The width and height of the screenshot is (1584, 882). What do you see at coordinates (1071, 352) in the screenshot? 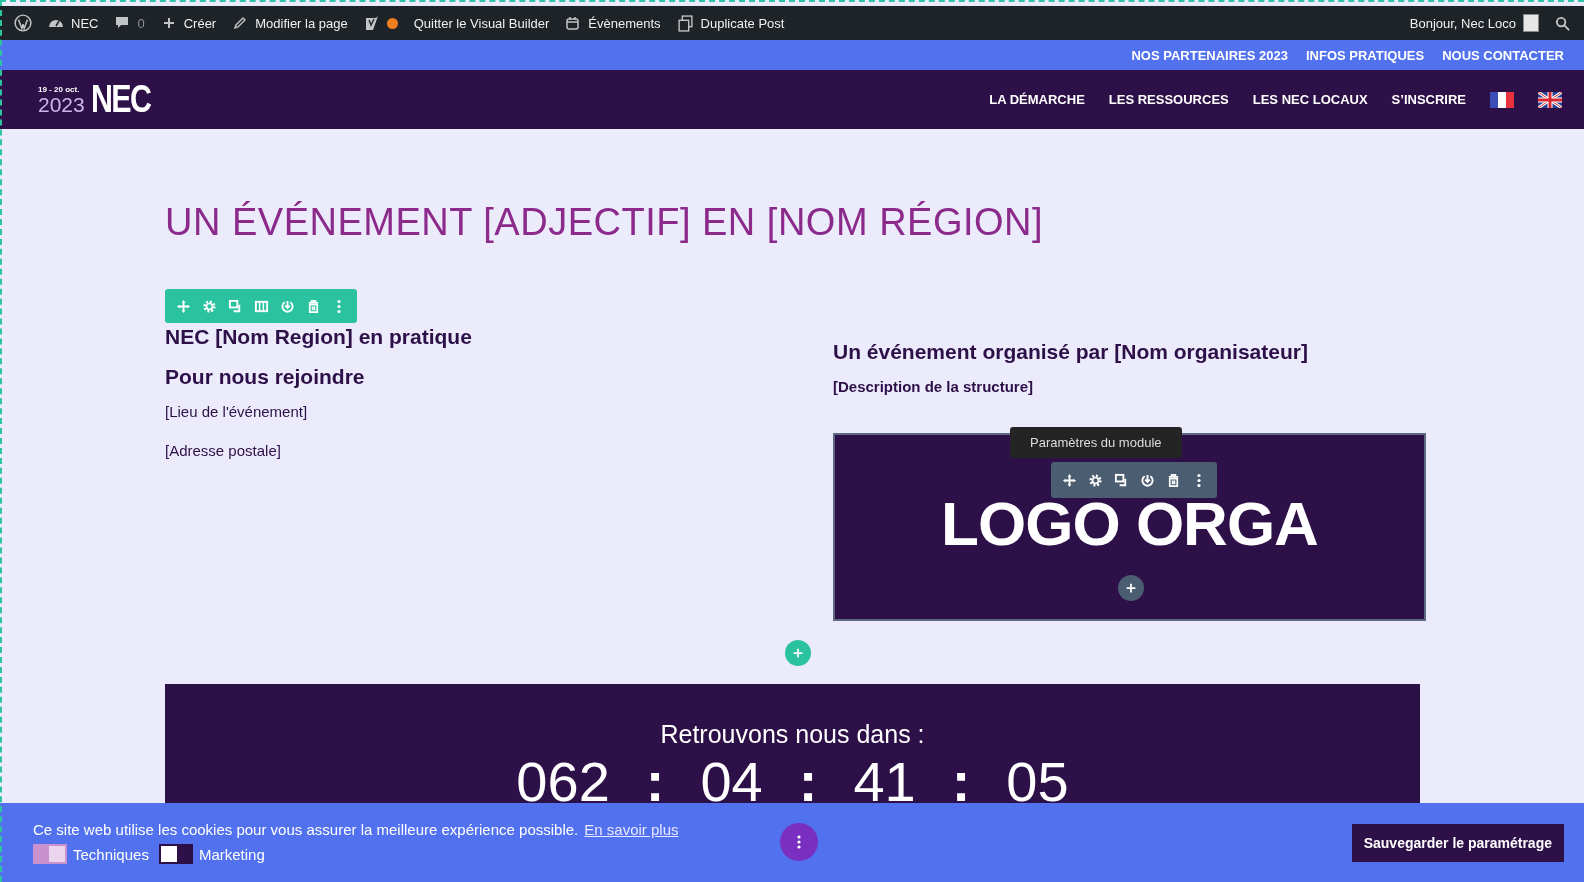
I see `section-heading: Un événement organisé par [Nom organisateur]` at bounding box center [1071, 352].